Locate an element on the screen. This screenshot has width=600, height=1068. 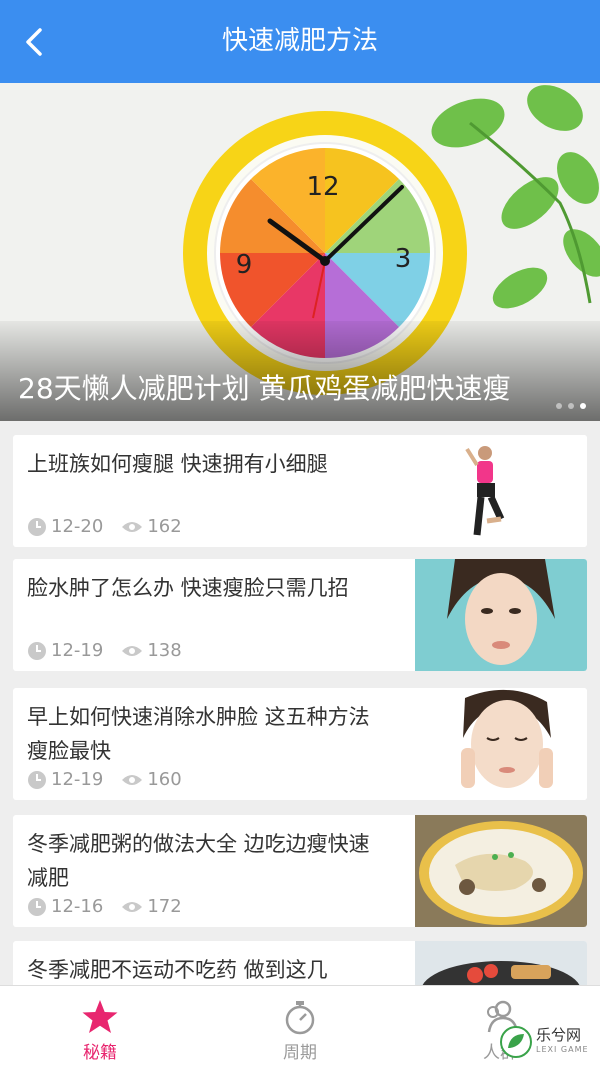
page-title: 快速减肥方法 is located at coordinates (299, 41).